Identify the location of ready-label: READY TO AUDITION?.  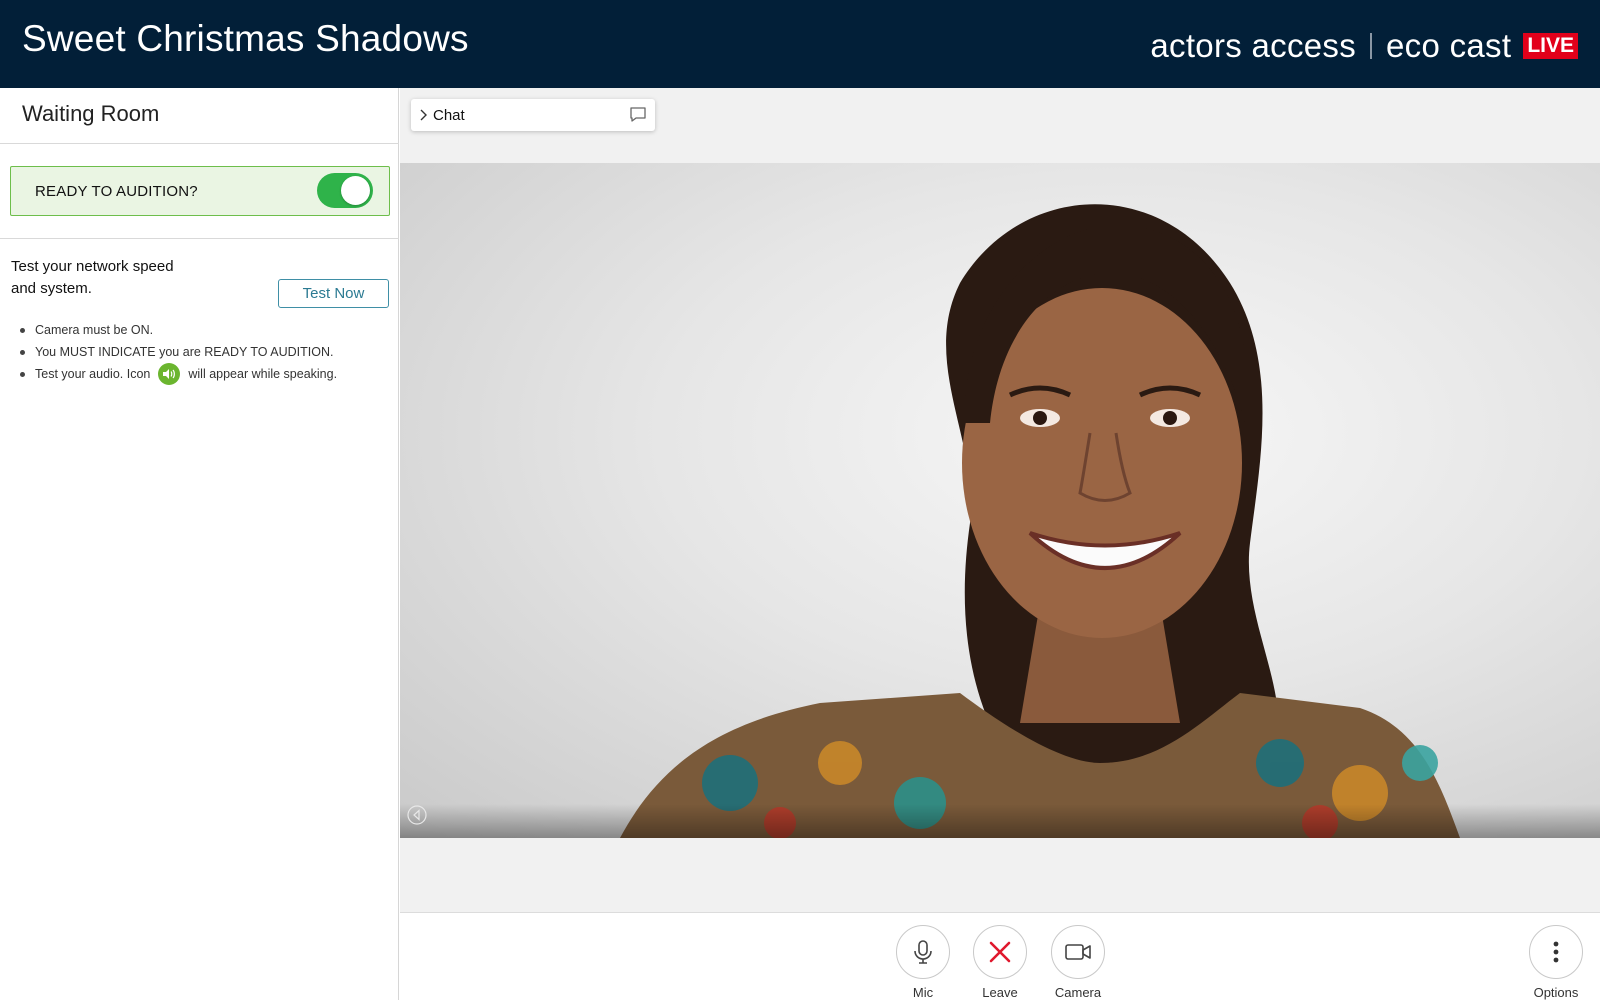
(116, 191).